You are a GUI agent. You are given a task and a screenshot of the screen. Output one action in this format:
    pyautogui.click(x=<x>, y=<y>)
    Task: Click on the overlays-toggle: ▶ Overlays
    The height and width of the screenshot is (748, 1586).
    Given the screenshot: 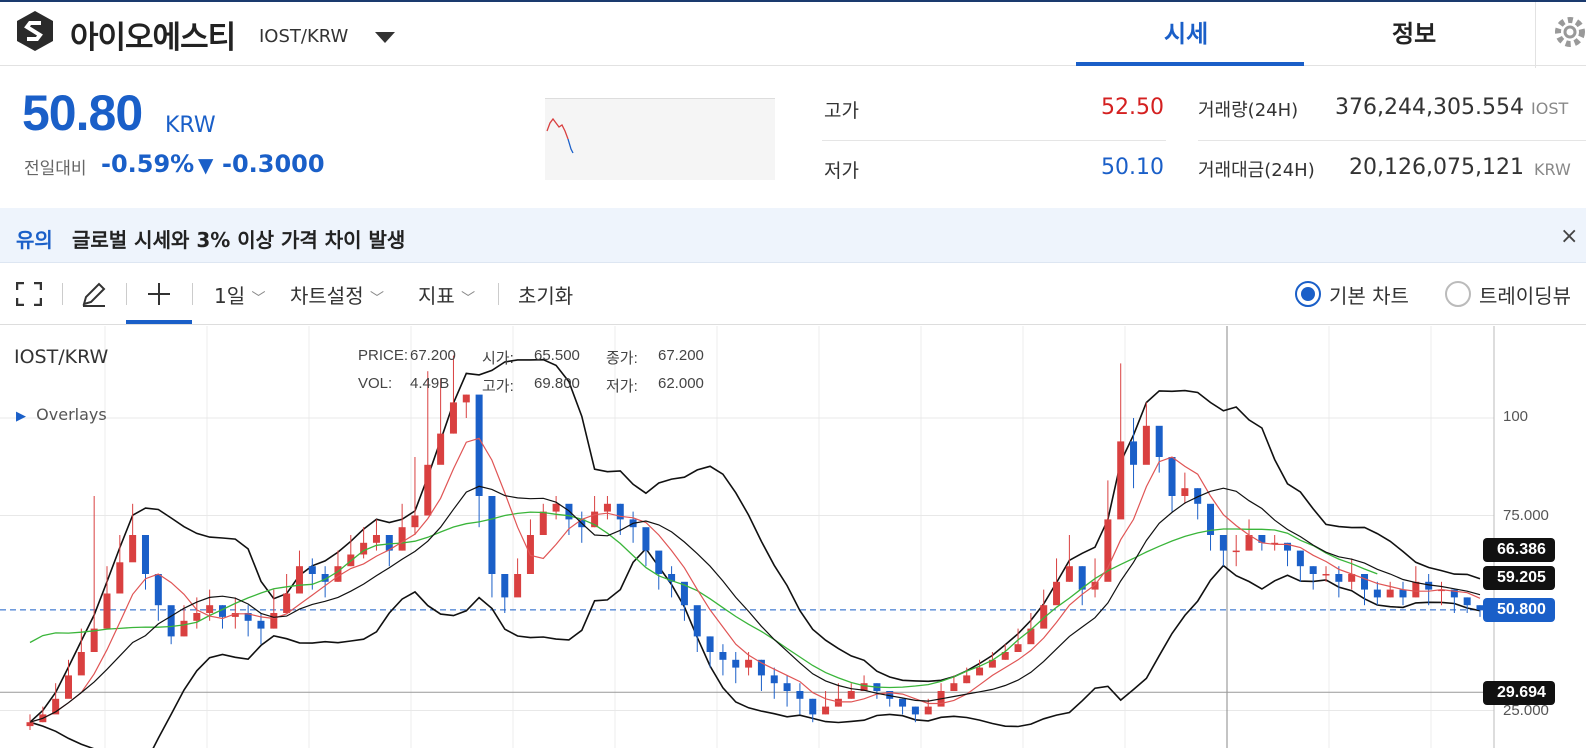 What is the action you would take?
    pyautogui.click(x=61, y=414)
    